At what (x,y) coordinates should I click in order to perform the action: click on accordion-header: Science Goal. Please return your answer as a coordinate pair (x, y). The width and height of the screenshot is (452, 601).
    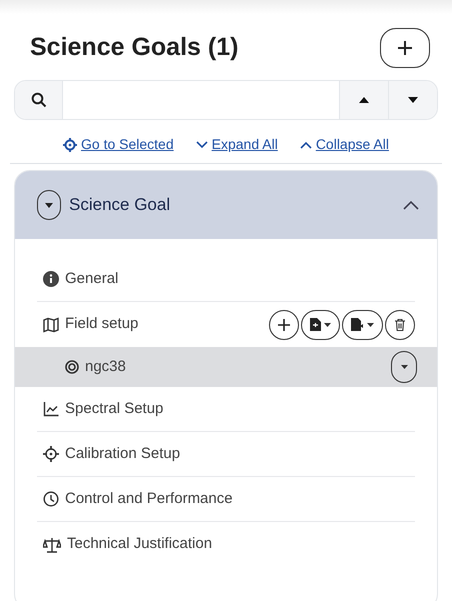
    Looking at the image, I should click on (226, 205).